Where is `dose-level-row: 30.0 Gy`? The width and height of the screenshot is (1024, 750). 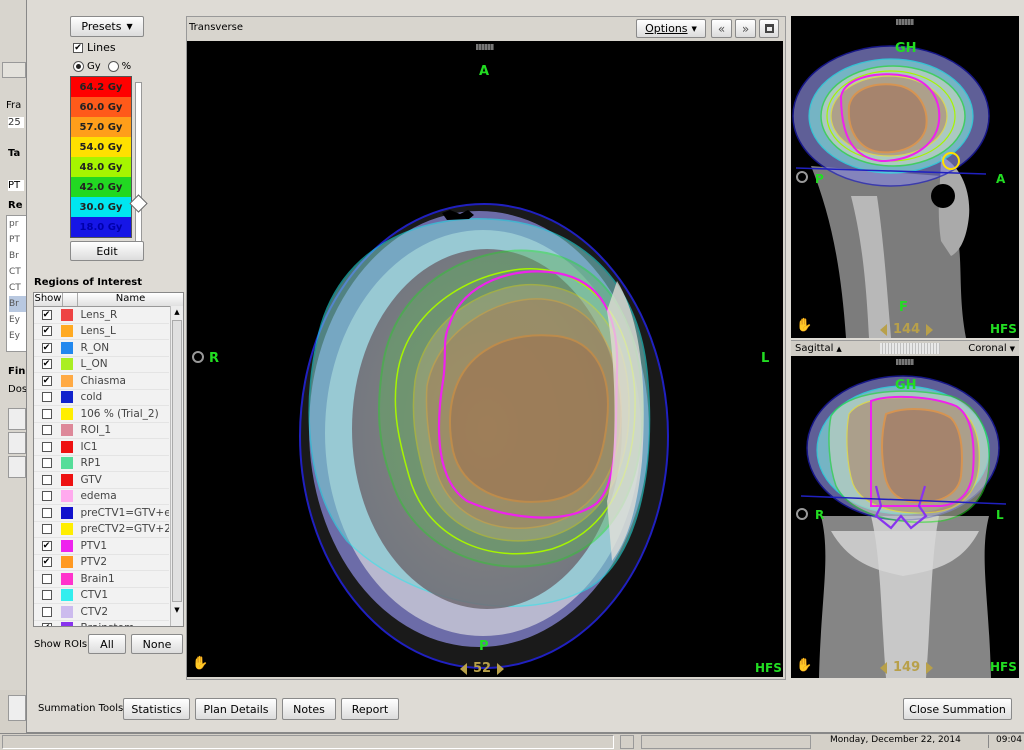
dose-level-row: 30.0 Gy is located at coordinates (101, 207).